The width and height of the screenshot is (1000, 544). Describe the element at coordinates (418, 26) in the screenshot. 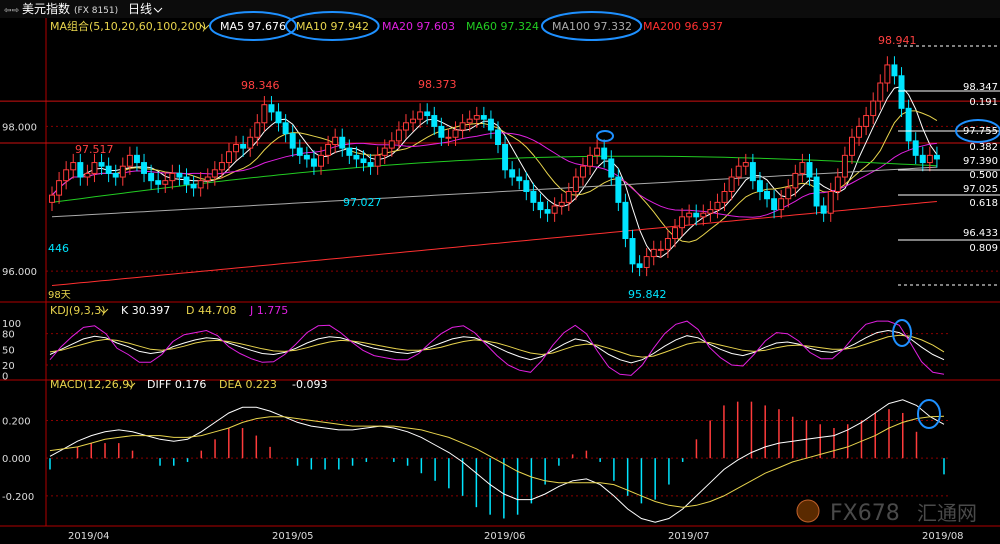

I see `ma-value-ma20: MA20 97.603` at that location.